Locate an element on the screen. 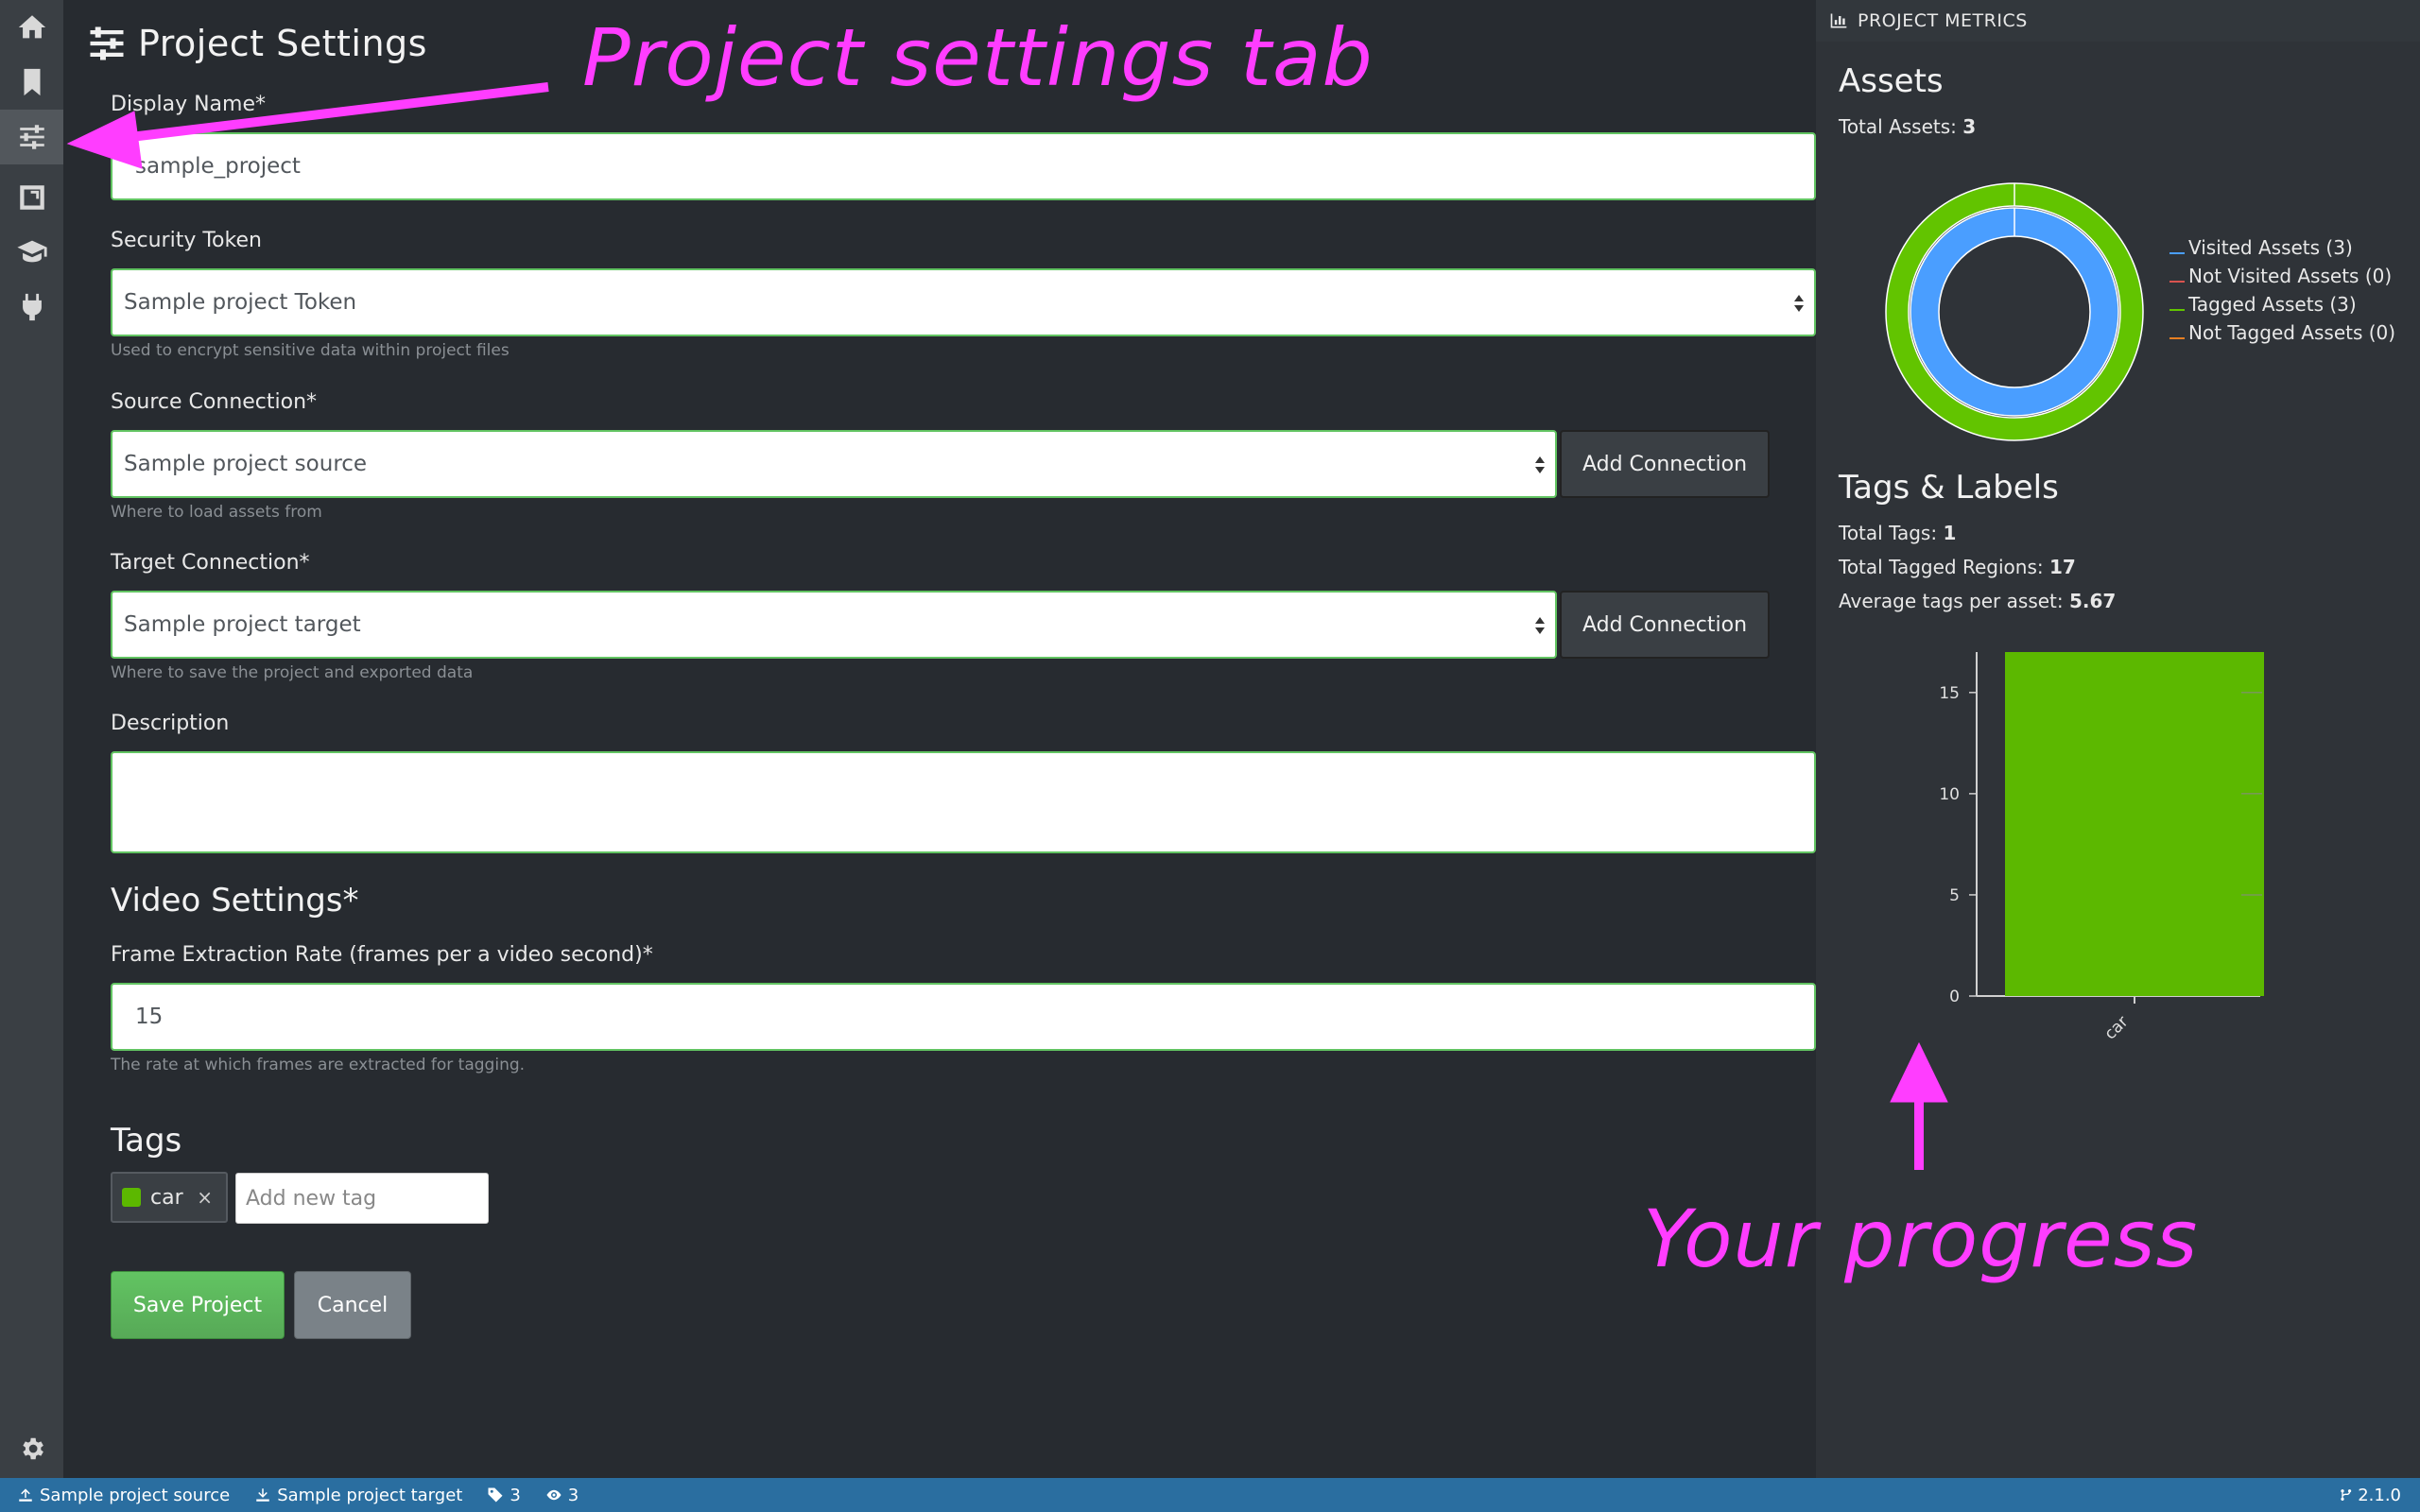 This screenshot has width=2420, height=1512. status-tag-count: 3 is located at coordinates (515, 1495).